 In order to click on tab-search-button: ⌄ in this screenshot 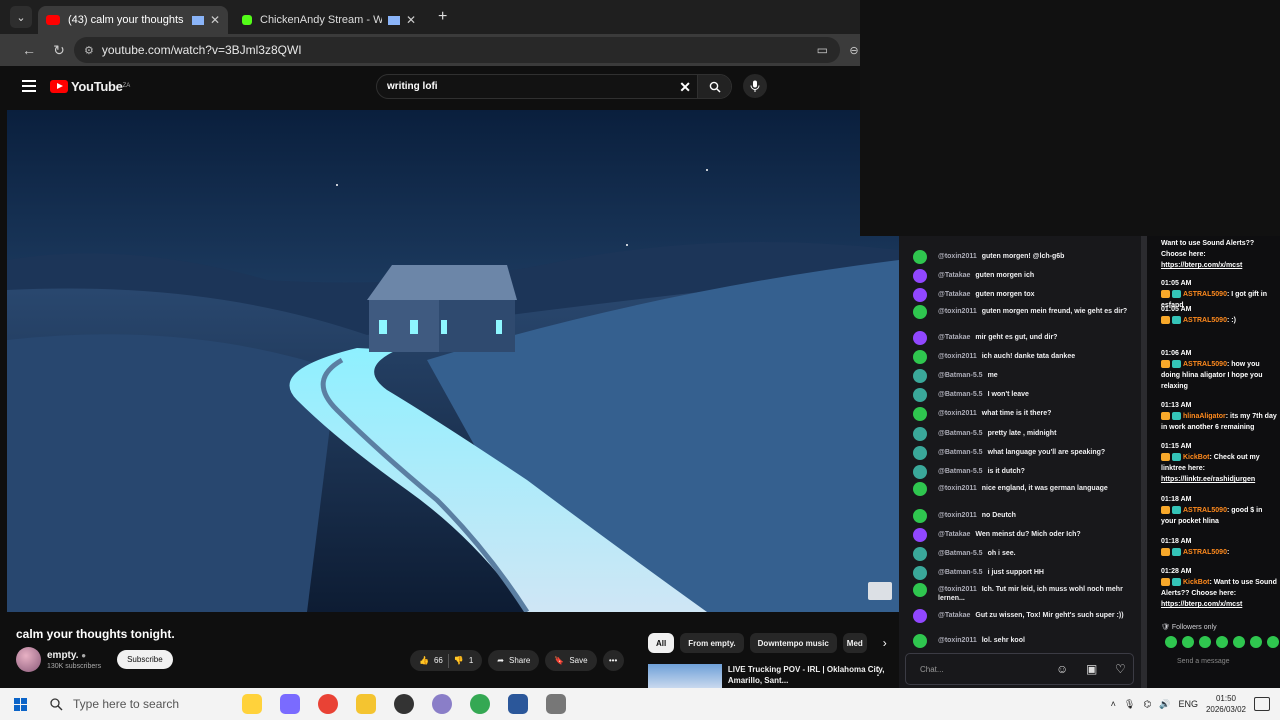, I will do `click(21, 17)`.